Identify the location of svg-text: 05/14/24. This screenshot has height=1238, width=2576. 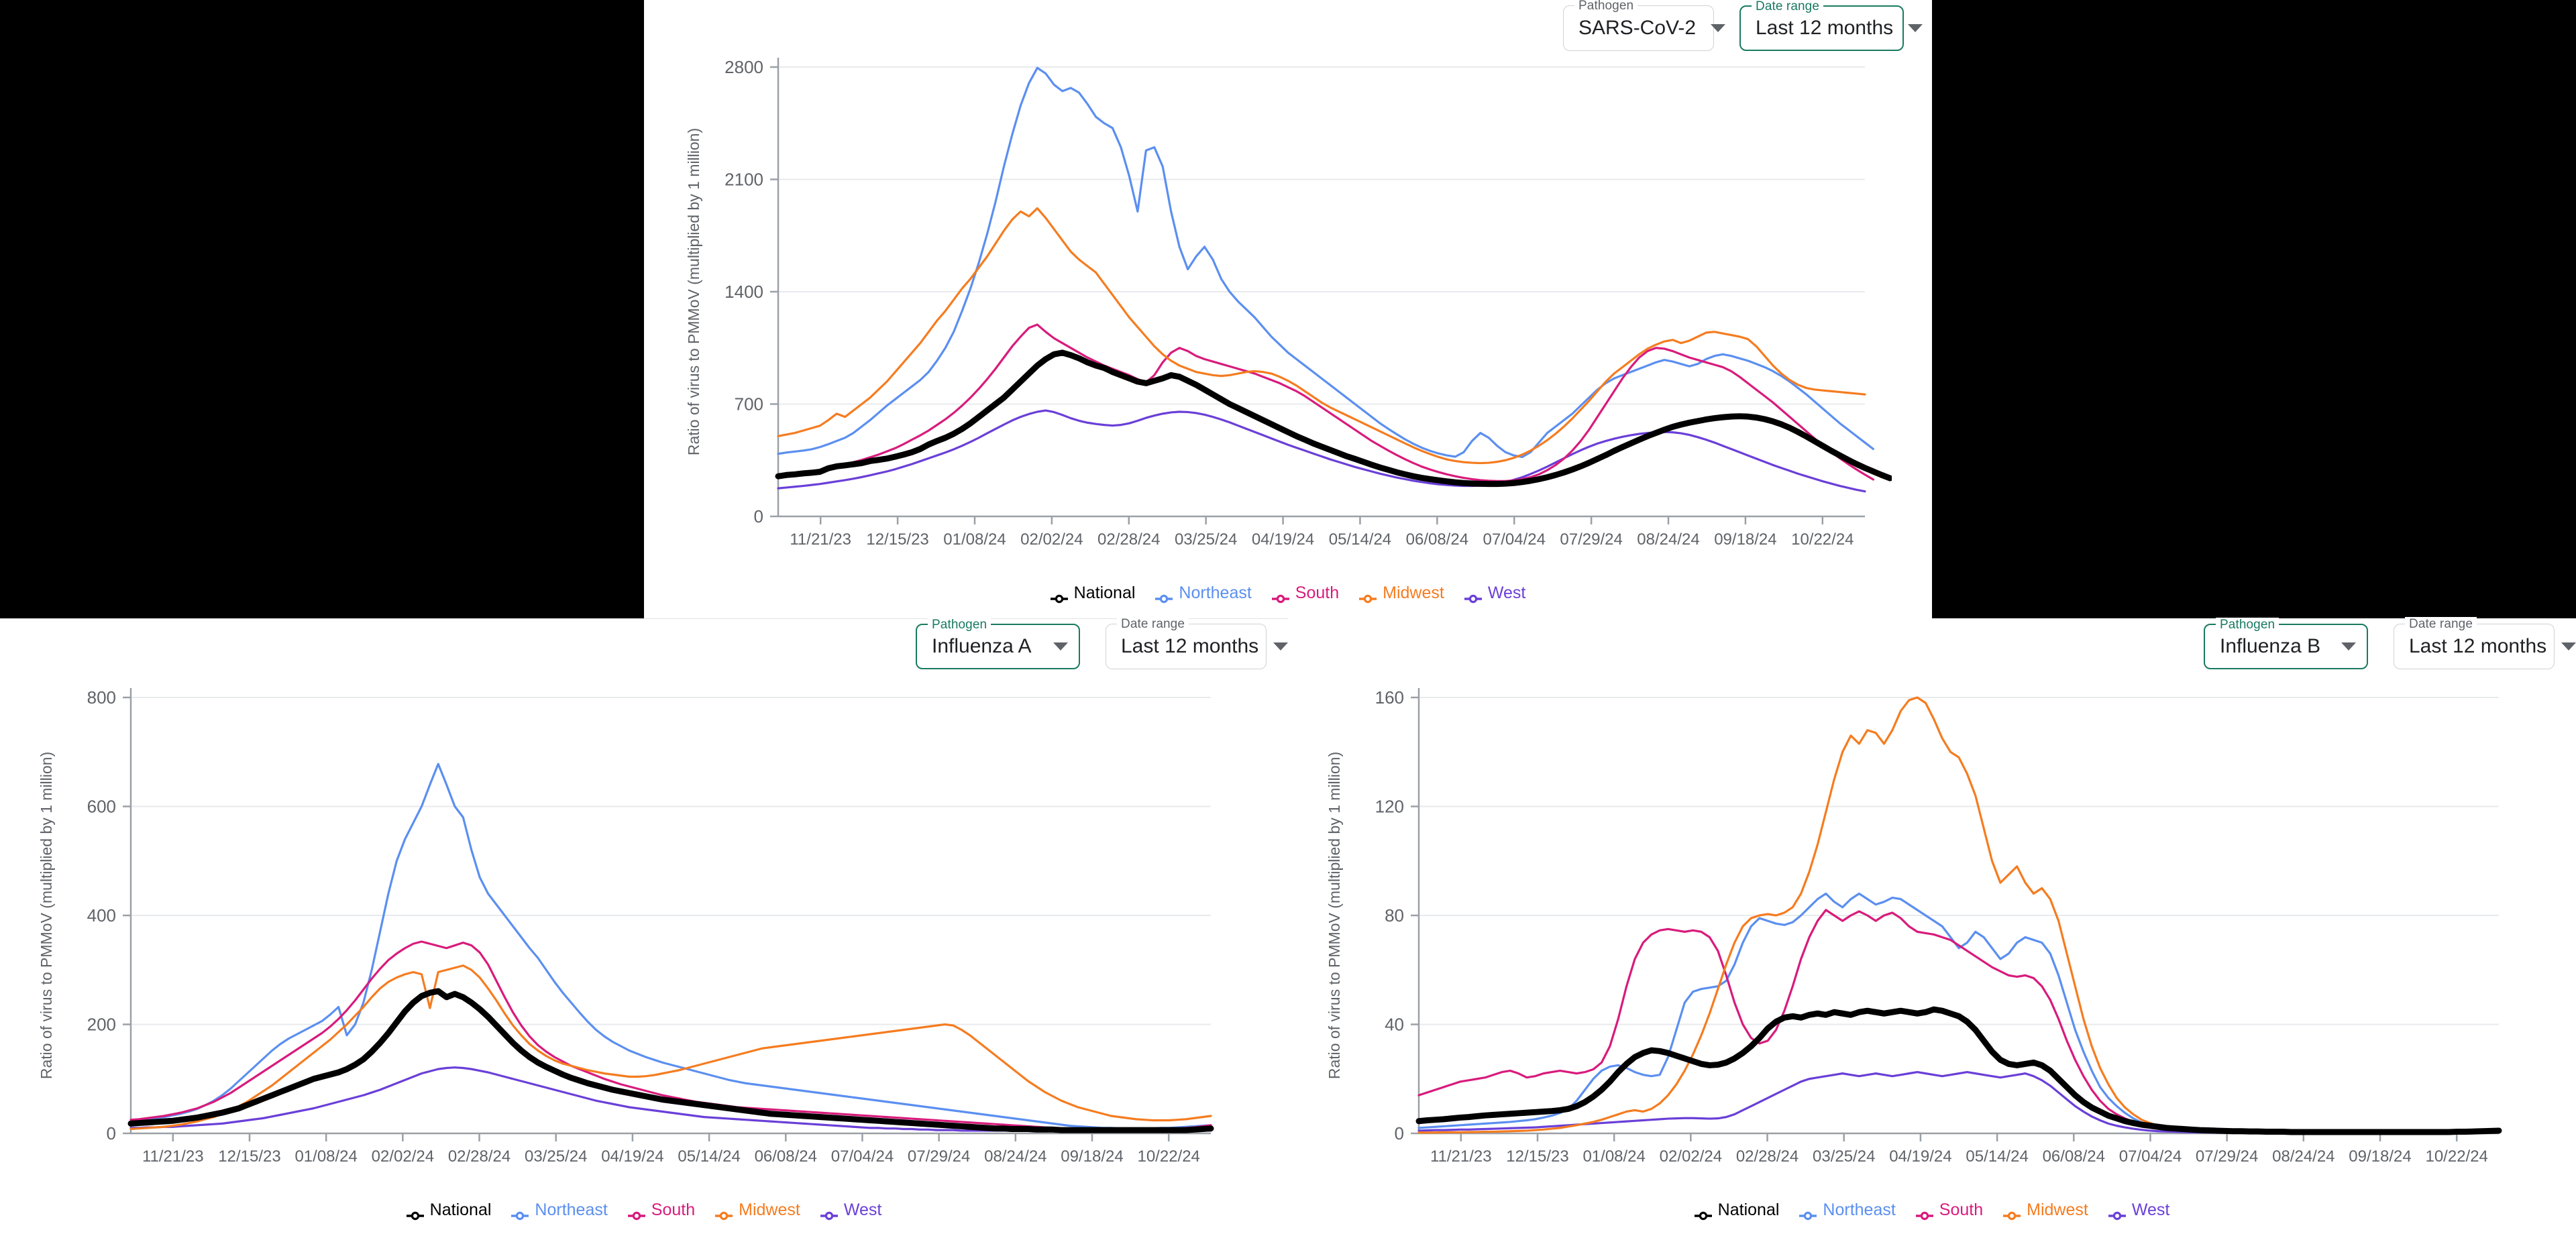
(709, 1156).